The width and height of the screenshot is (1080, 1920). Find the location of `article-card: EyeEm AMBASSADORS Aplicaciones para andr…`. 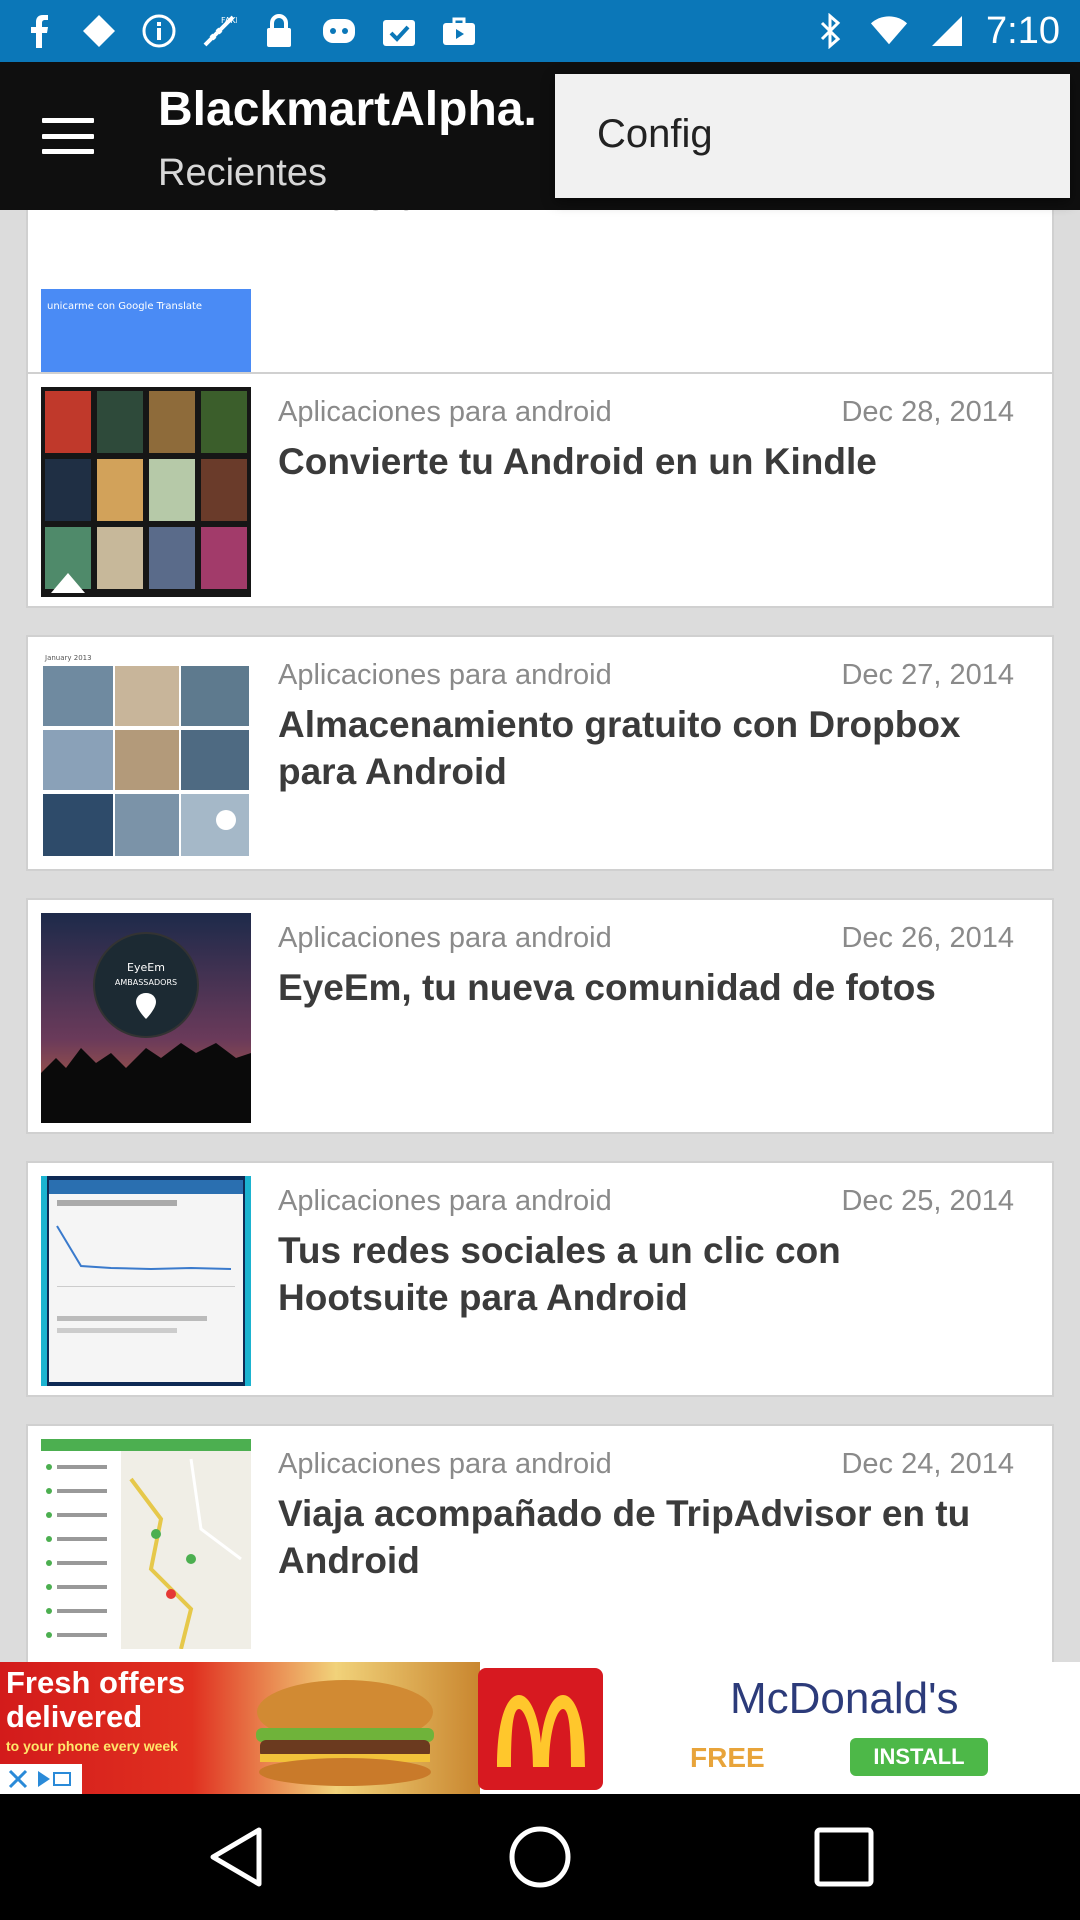

article-card: EyeEm AMBASSADORS Aplicaciones para andr… is located at coordinates (540, 1016).